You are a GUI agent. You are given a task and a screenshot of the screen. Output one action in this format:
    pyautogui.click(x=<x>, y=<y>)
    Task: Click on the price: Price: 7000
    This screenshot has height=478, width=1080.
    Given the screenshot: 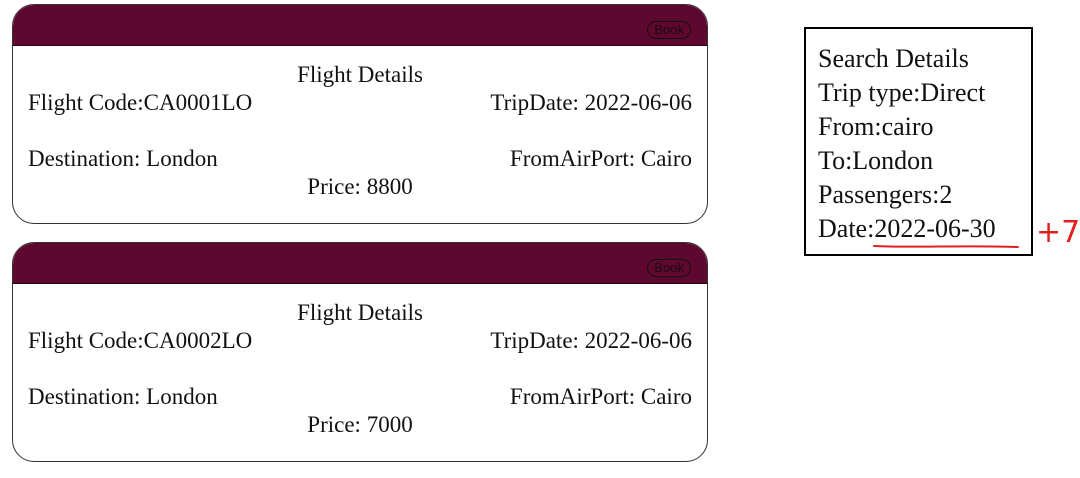 What is the action you would take?
    pyautogui.click(x=360, y=424)
    